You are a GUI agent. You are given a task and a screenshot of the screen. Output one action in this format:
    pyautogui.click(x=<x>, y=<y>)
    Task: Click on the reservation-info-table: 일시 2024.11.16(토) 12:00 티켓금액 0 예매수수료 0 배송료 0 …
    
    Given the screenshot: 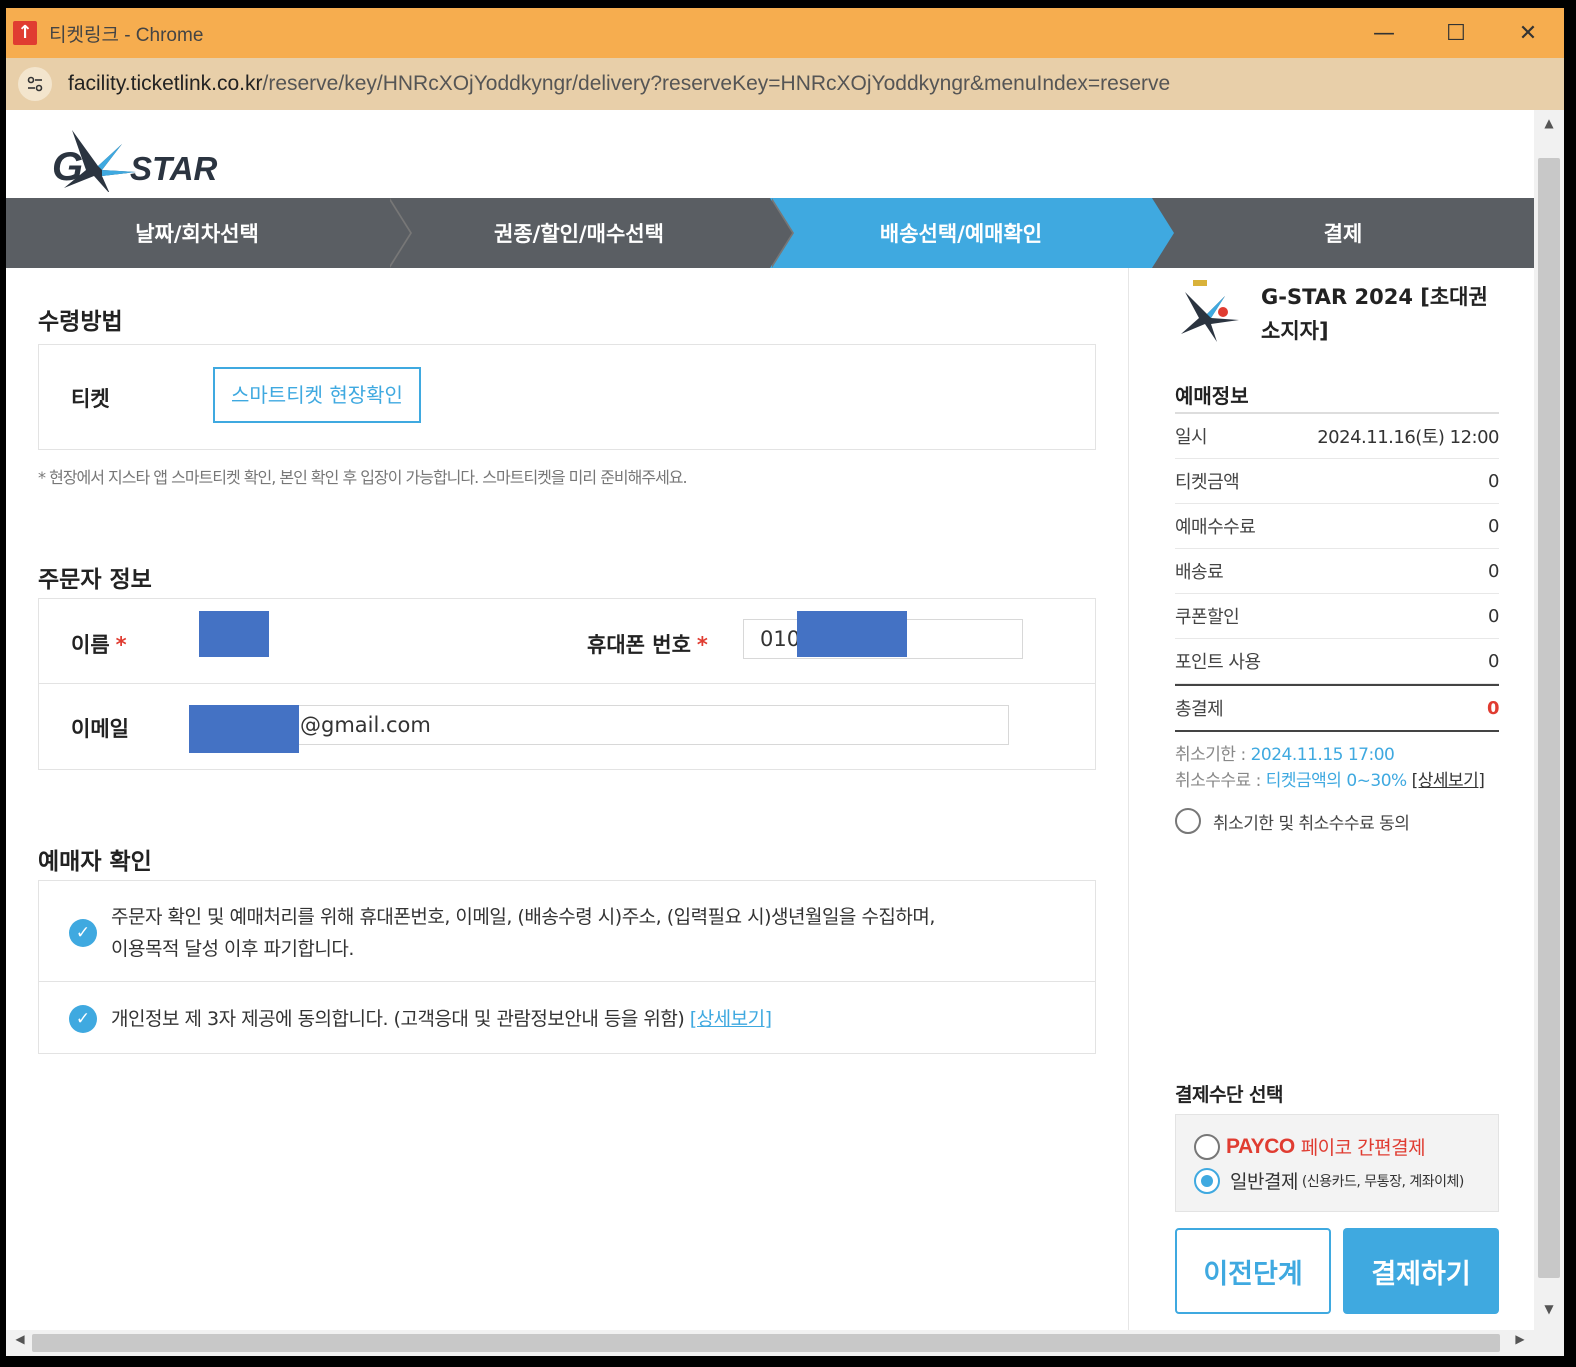 What is the action you would take?
    pyautogui.click(x=1337, y=572)
    